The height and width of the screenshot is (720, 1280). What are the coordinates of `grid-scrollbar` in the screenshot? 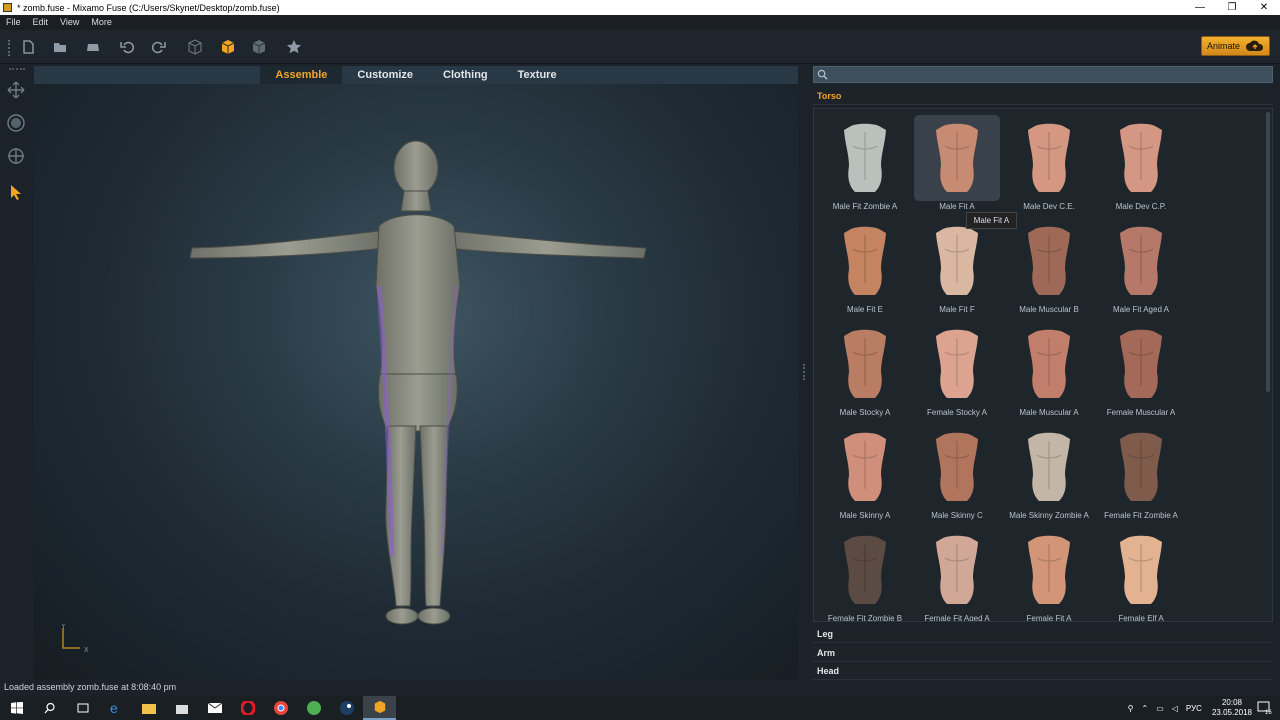 It's located at (1268, 252).